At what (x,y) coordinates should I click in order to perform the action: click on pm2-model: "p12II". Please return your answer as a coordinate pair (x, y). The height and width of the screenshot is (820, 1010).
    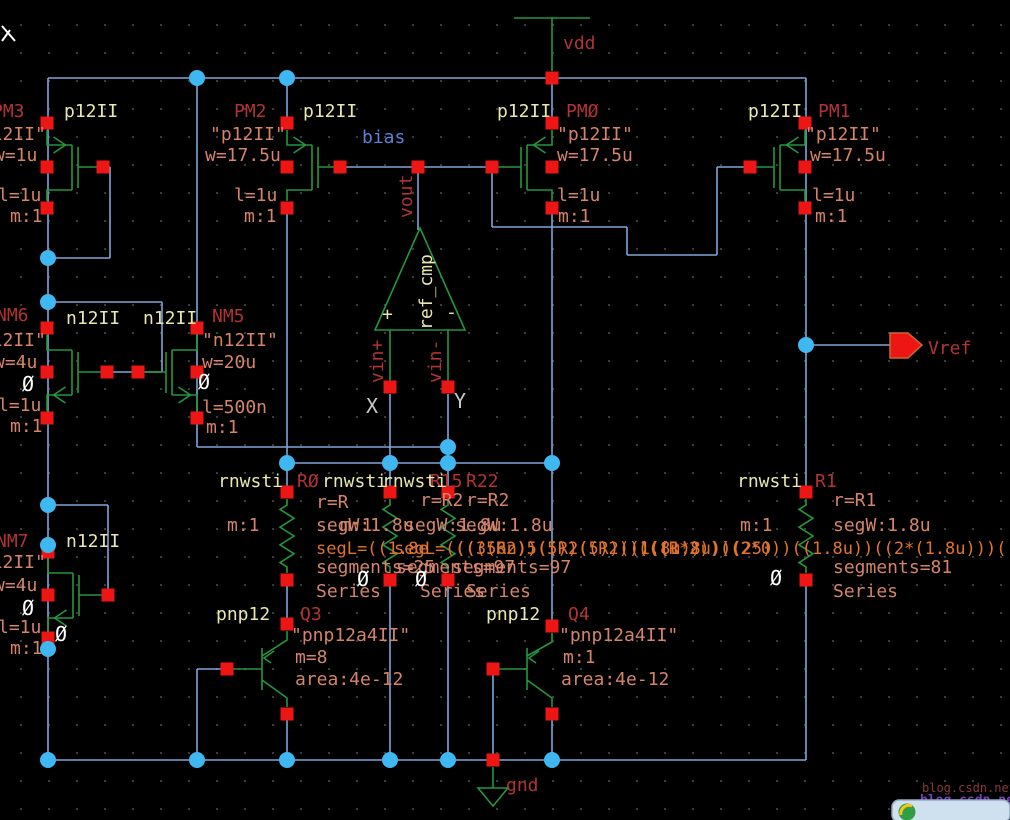
    Looking at the image, I should click on (248, 134).